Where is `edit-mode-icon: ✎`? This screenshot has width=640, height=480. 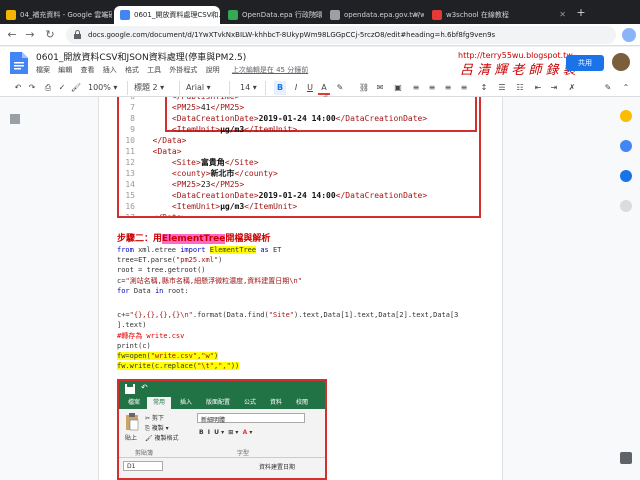 edit-mode-icon: ✎ is located at coordinates (608, 88).